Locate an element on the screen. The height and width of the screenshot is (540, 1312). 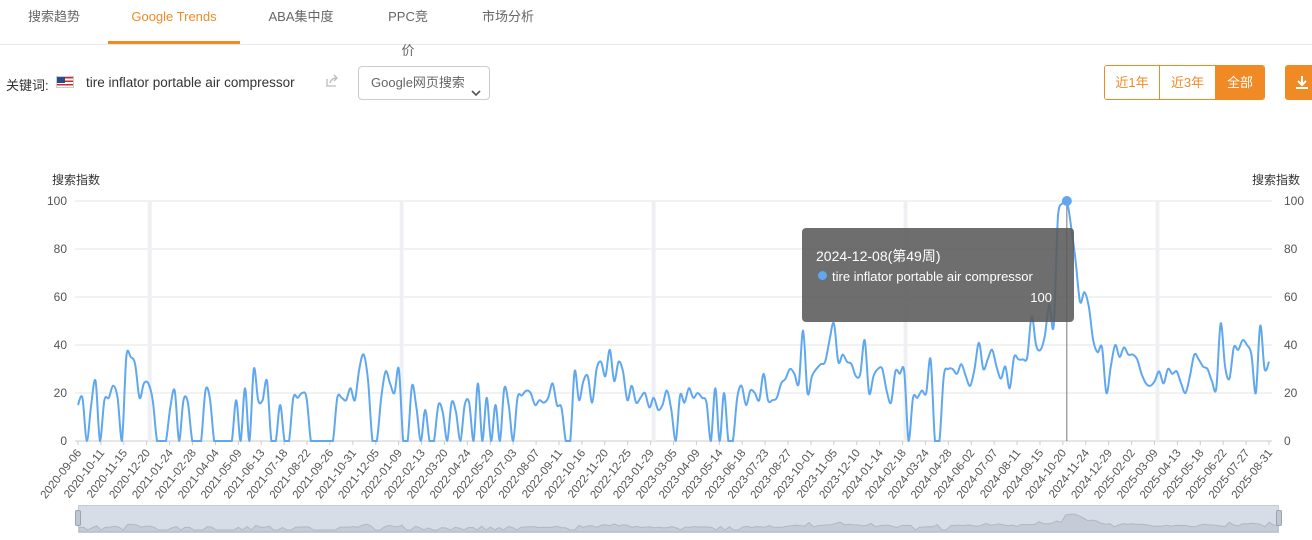
slider-handle-right is located at coordinates (1279, 518).